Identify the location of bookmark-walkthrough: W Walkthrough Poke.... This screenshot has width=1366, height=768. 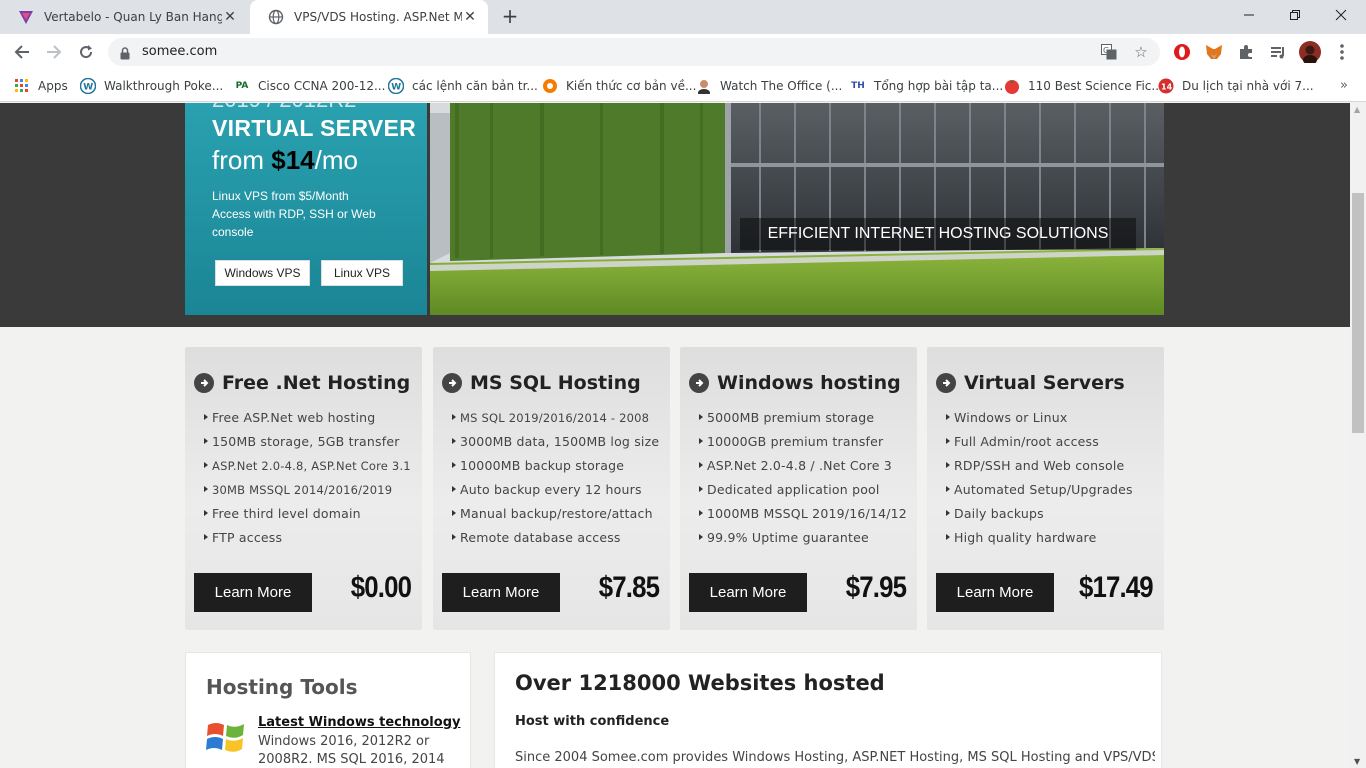
(151, 86).